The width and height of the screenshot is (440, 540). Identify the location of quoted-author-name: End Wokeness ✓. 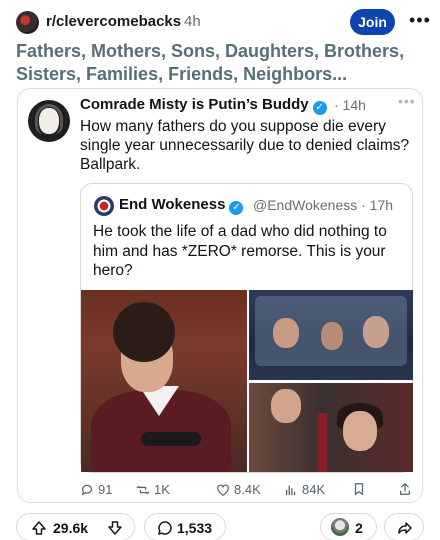
(181, 205).